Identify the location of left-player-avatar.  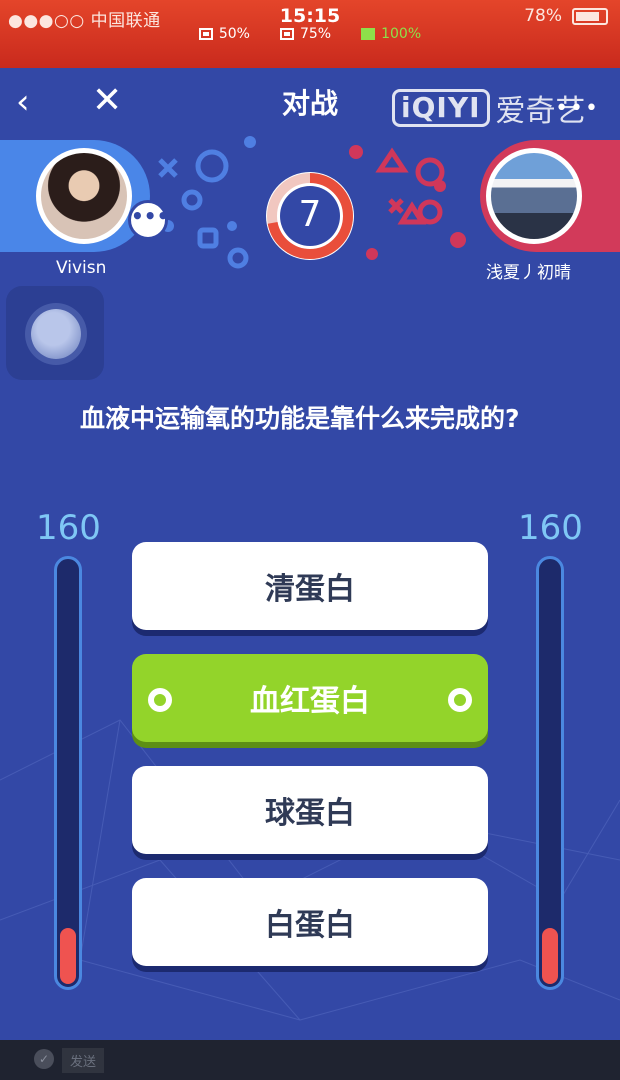
(84, 196).